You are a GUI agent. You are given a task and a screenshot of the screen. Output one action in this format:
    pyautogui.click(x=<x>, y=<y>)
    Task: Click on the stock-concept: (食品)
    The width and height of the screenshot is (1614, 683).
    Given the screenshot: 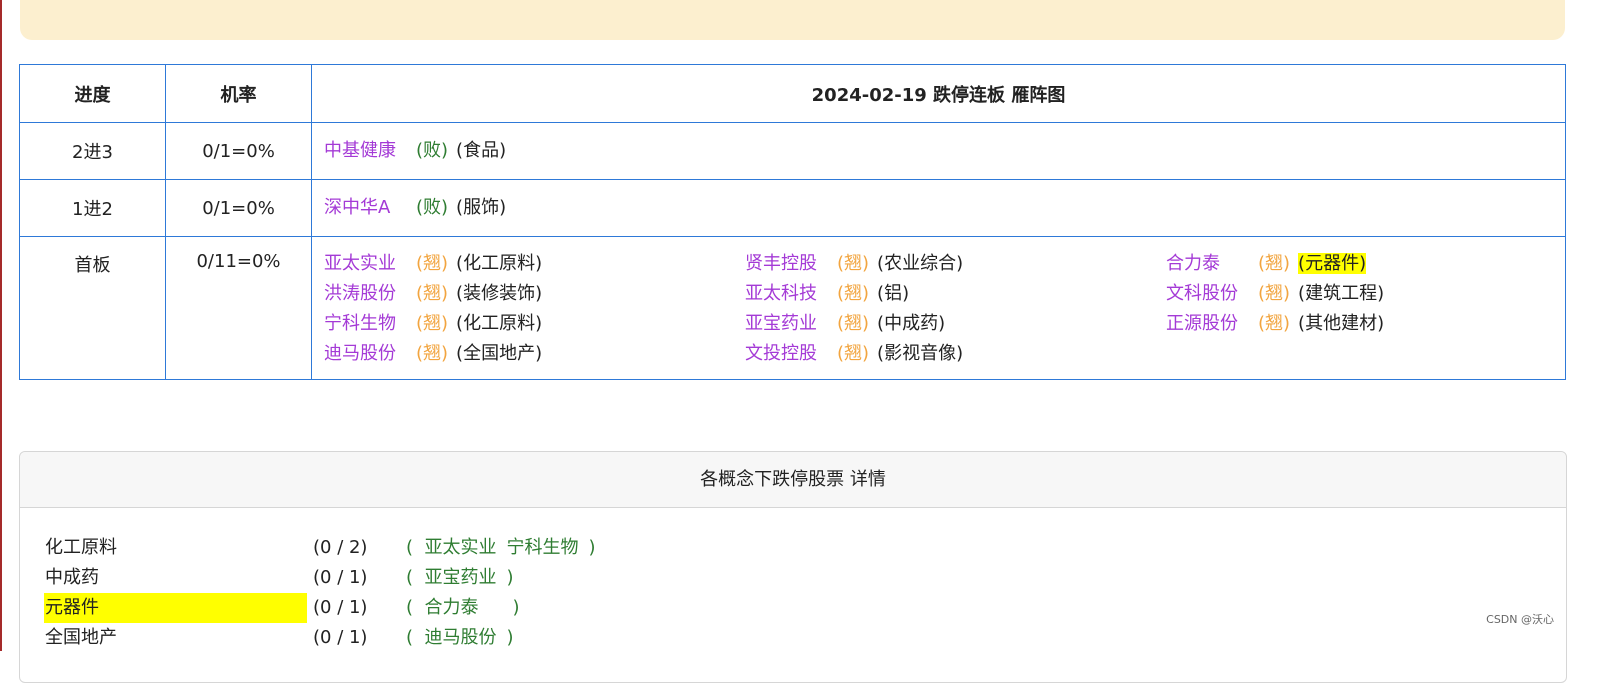 What is the action you would take?
    pyautogui.click(x=481, y=150)
    